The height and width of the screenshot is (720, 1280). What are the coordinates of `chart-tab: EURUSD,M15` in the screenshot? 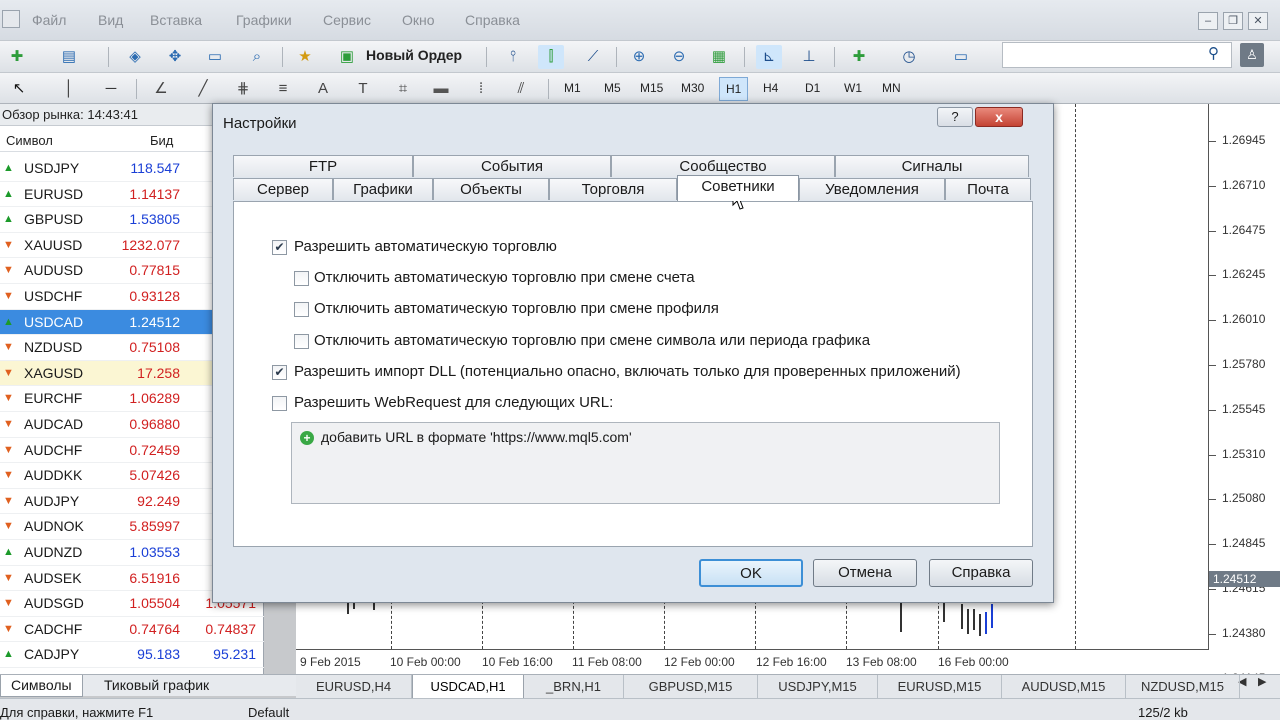 It's located at (940, 687).